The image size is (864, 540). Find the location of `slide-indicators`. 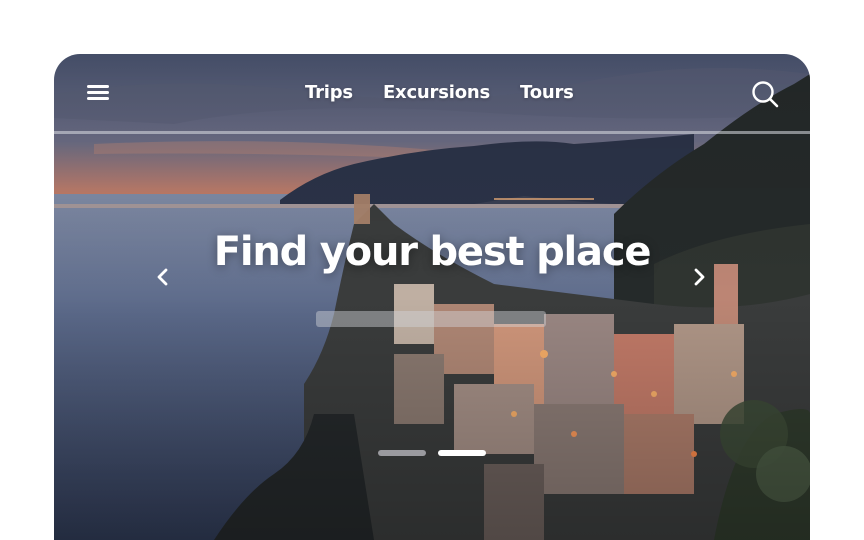

slide-indicators is located at coordinates (432, 453).